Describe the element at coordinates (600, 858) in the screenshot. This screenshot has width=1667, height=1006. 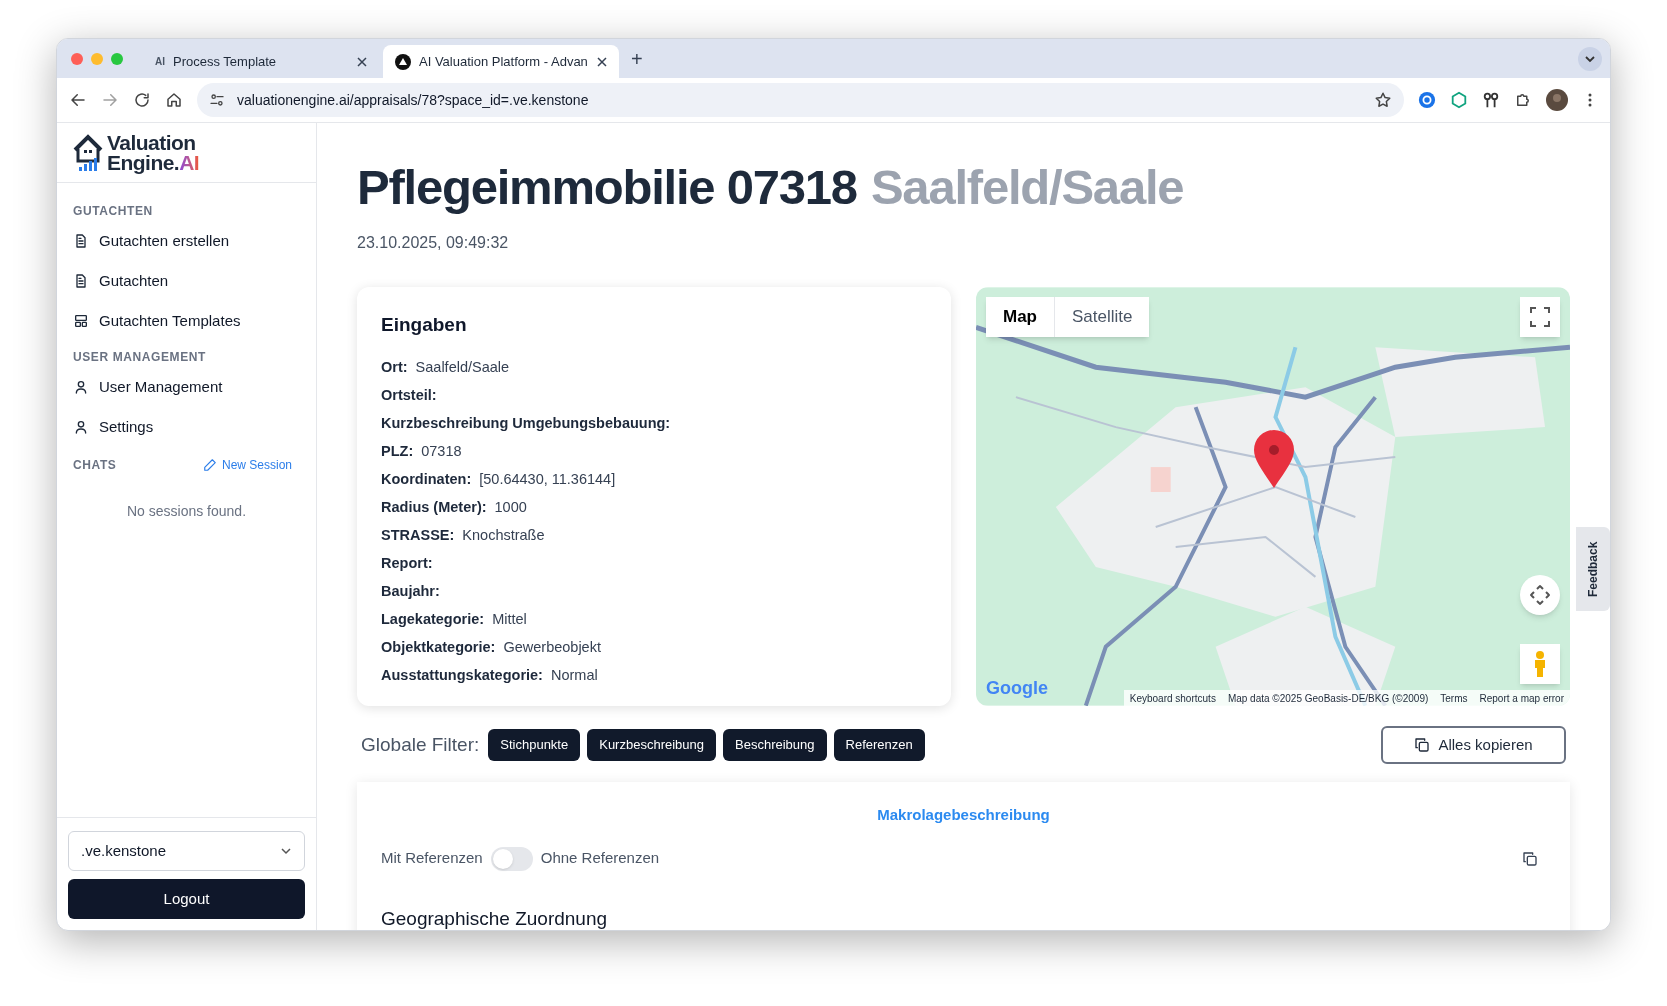
I see `toggle-label: Ohne Referenzen` at that location.